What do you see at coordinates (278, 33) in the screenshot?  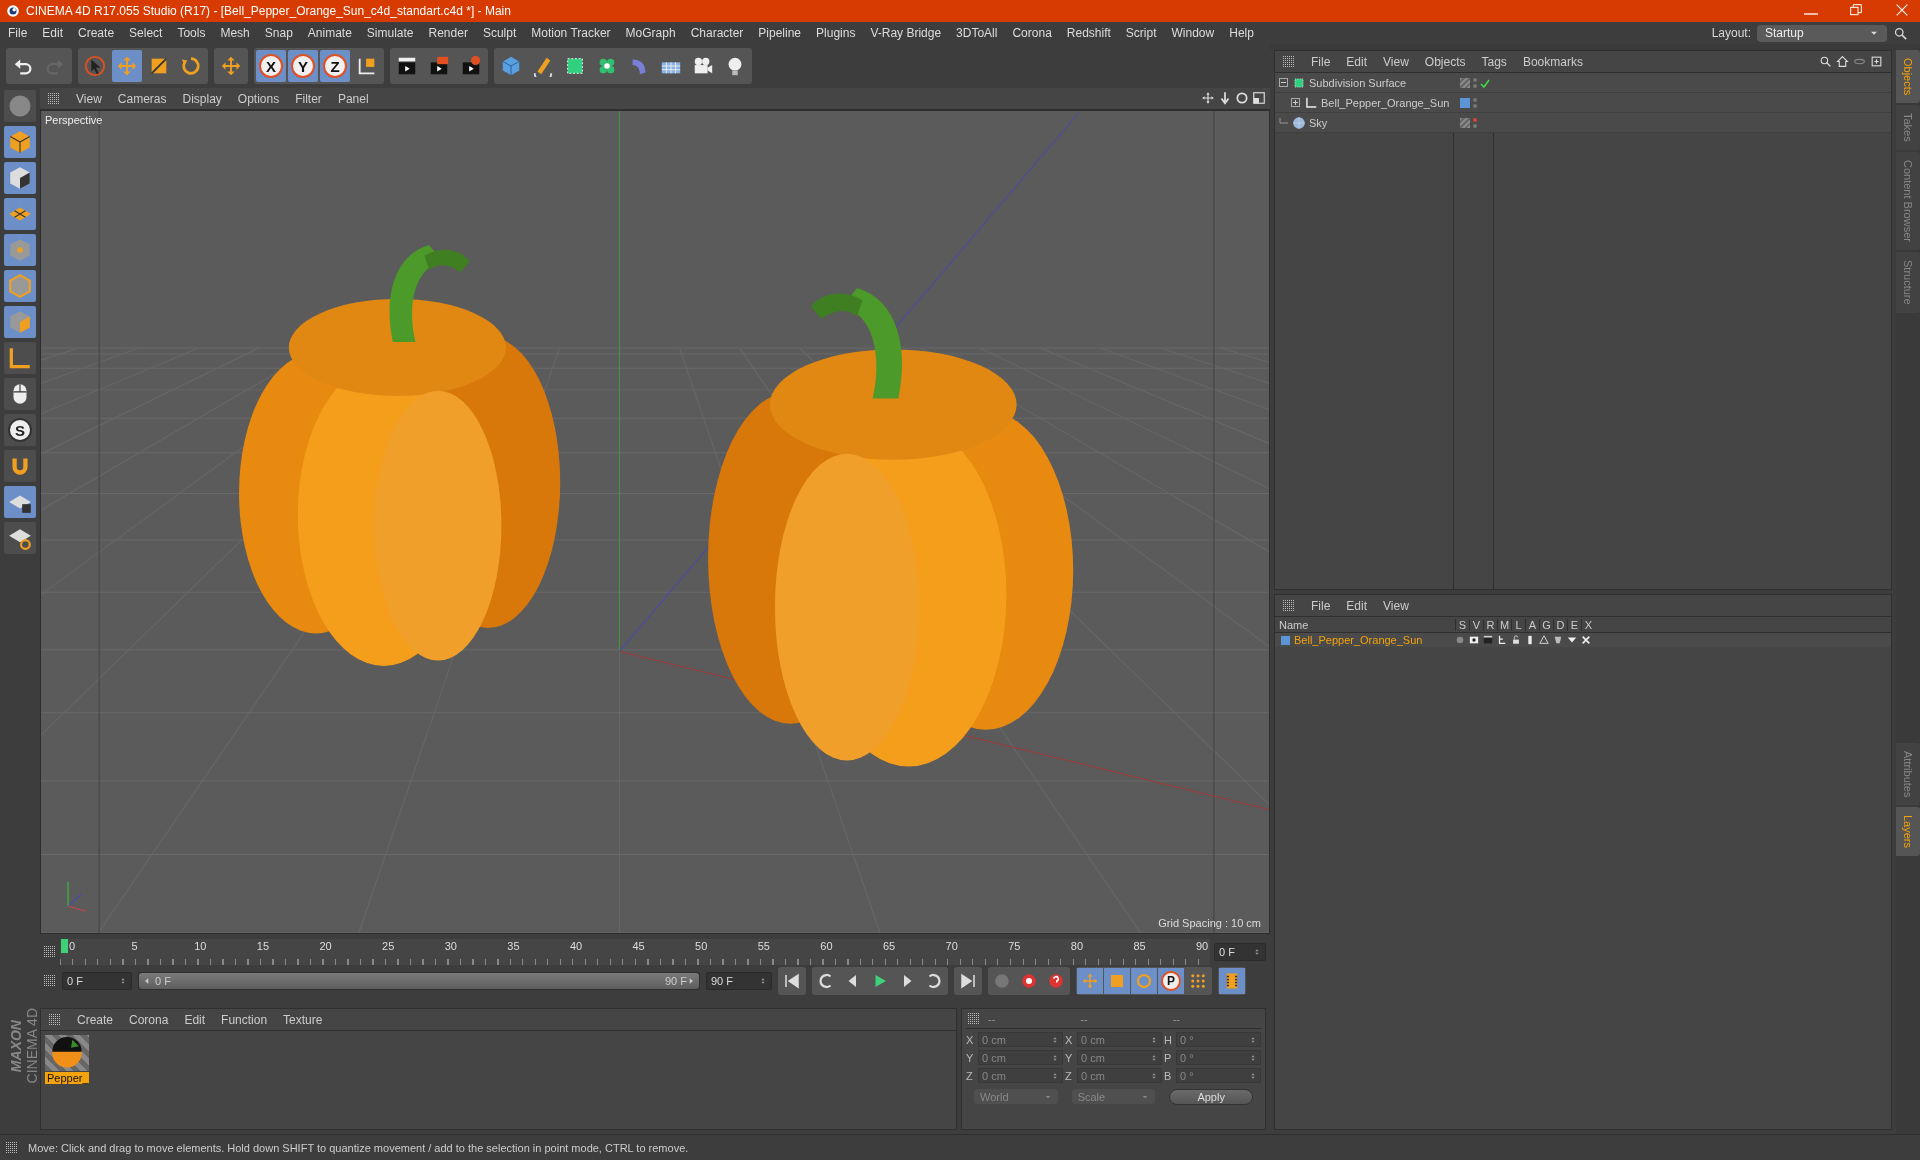 I see `menu-item: Snap` at bounding box center [278, 33].